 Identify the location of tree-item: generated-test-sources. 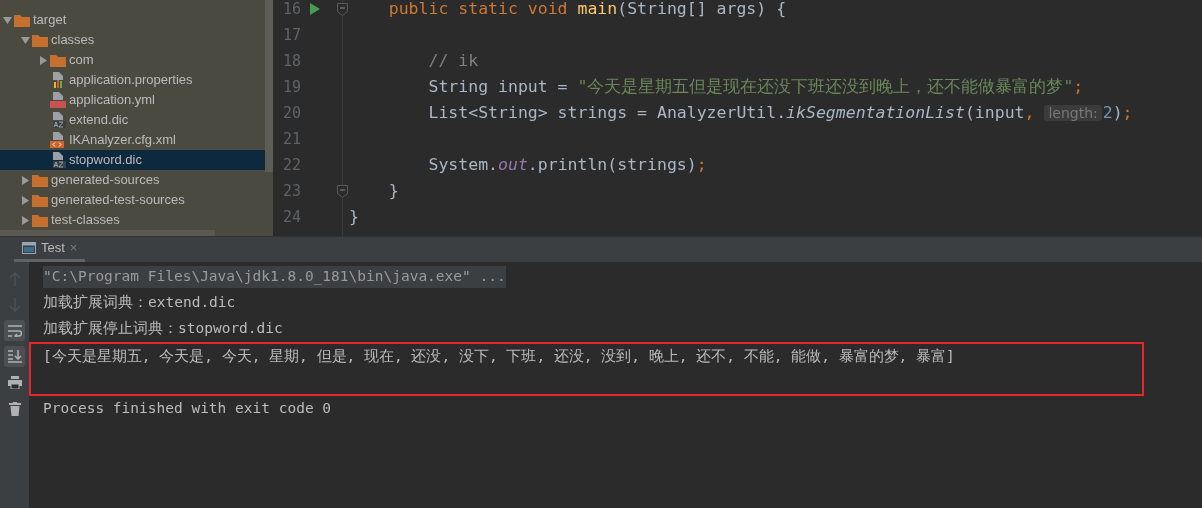
(132, 200).